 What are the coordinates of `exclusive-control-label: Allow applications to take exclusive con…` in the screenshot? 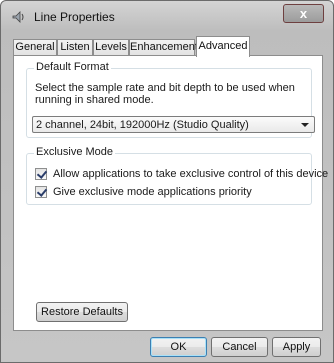 It's located at (190, 174).